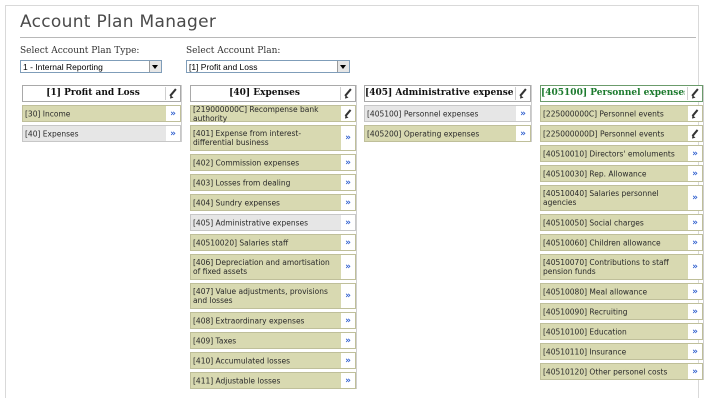 The height and width of the screenshot is (400, 704). What do you see at coordinates (48, 113) in the screenshot?
I see `account-row-label: [30] Income` at bounding box center [48, 113].